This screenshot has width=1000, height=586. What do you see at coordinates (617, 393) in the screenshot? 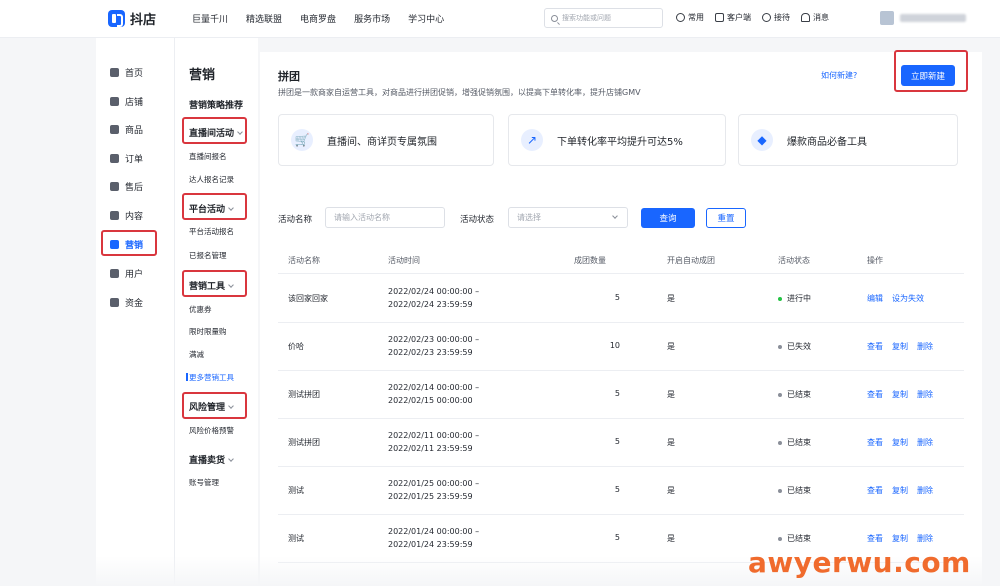
I see `group-count: 5` at bounding box center [617, 393].